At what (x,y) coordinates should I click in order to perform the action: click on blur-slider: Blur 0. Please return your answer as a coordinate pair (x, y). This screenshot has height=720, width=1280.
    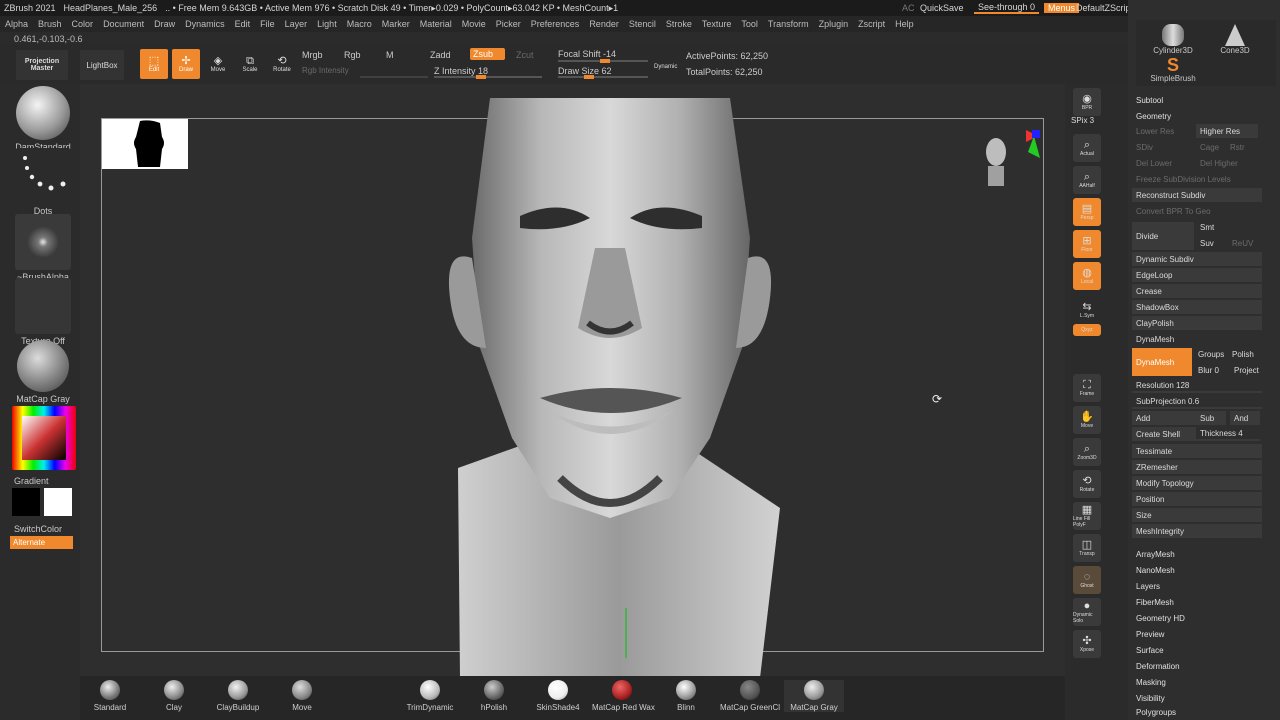
    Looking at the image, I should click on (1212, 370).